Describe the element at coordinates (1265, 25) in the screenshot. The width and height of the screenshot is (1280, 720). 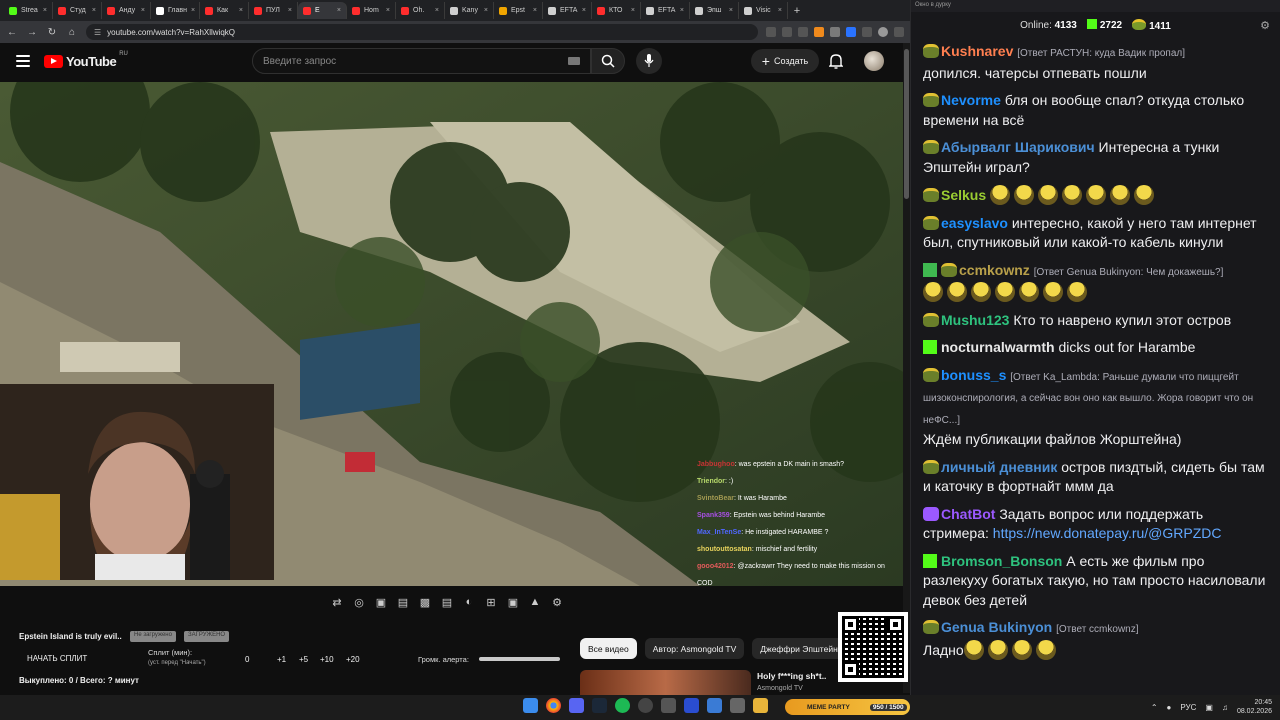
I see `chat-settings-icon: ⚙` at that location.